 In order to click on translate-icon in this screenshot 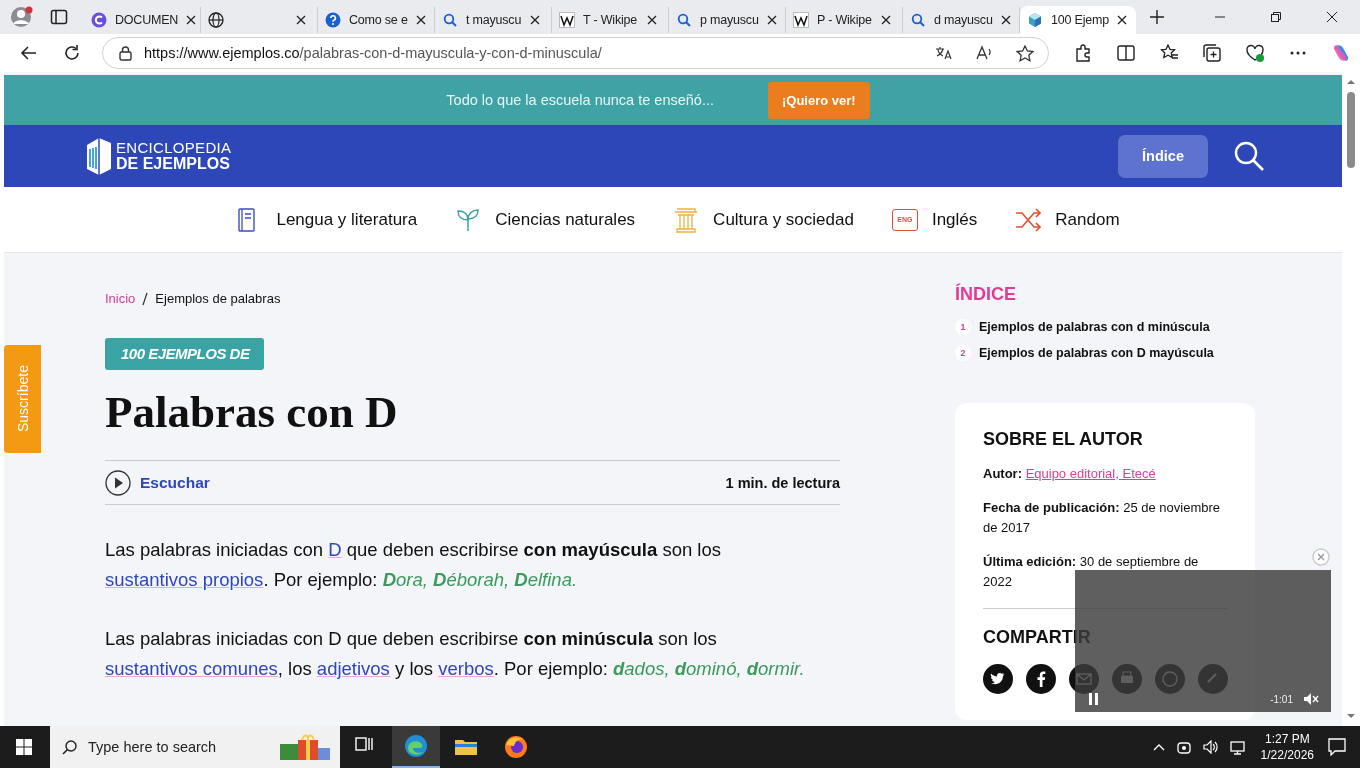, I will do `click(943, 53)`.